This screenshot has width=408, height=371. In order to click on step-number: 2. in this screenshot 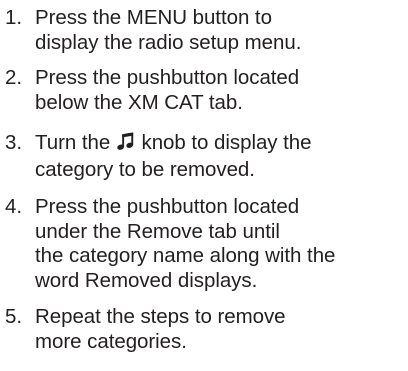, I will do `click(13, 77)`.